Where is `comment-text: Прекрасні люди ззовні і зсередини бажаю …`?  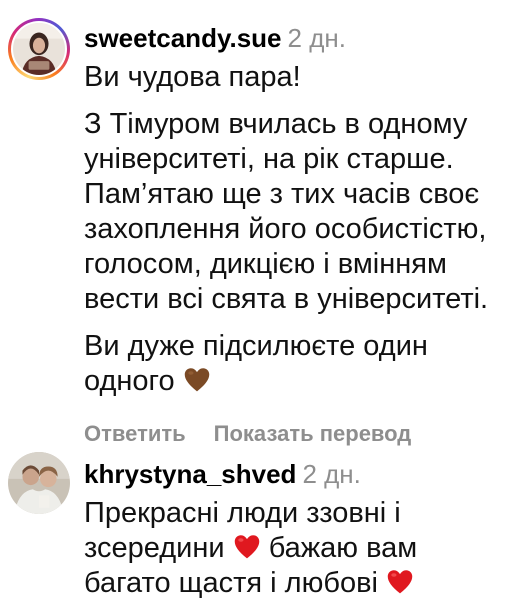
comment-text: Прекрасні люди ззовні і зсередини бажаю … is located at coordinates (297, 548).